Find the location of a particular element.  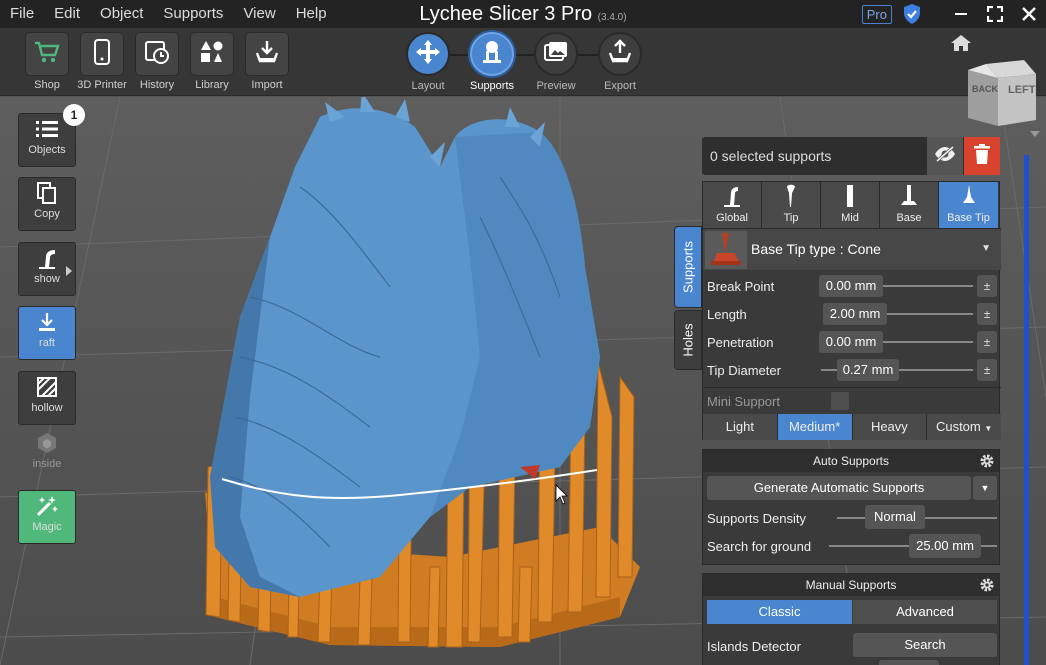

tab-supports: Supports is located at coordinates (688, 267).